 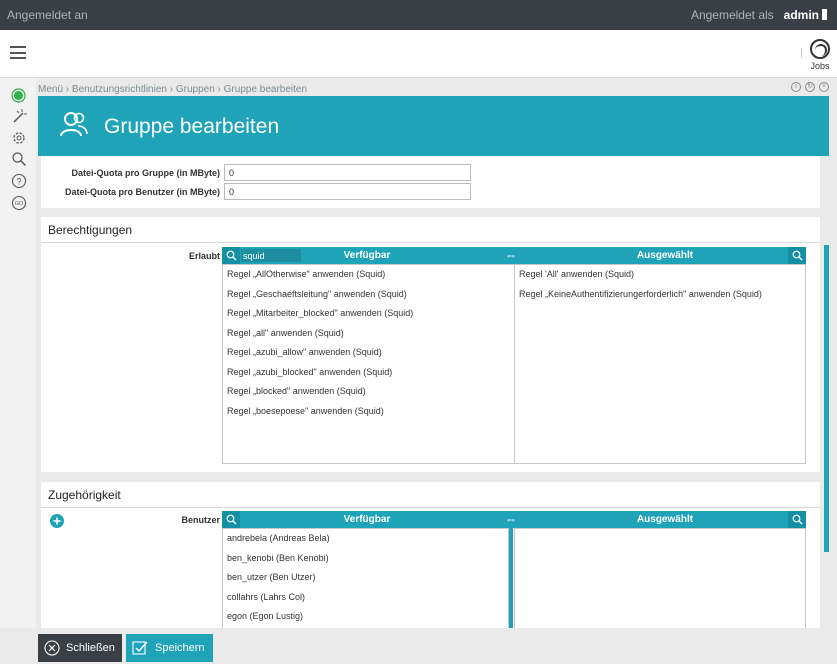 I want to click on left-sidebar: ? GO, so click(x=18, y=371).